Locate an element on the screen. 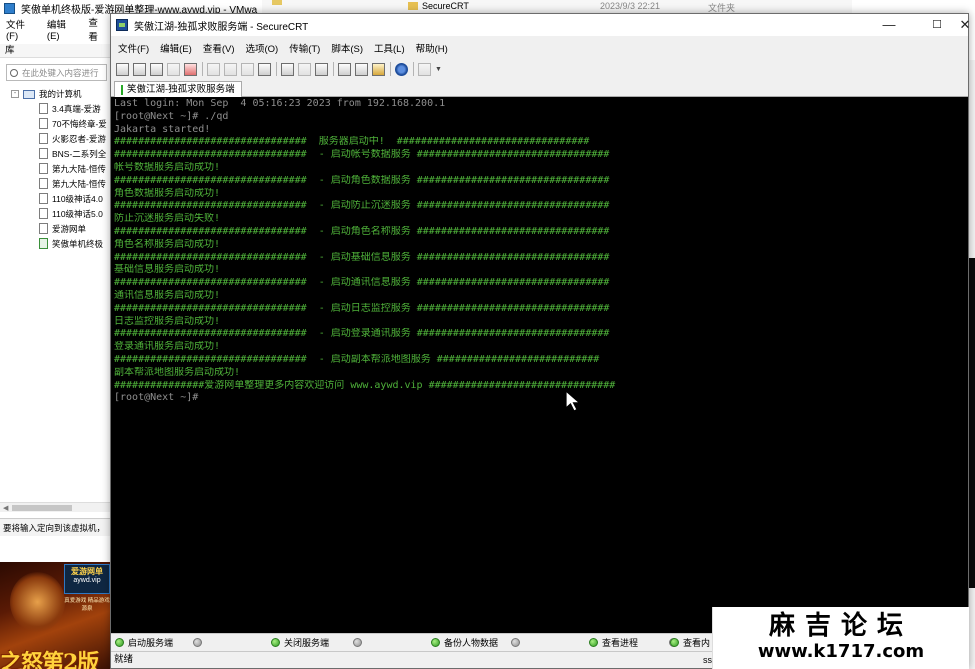  terminal-line: 通讯信息服务启动成功! is located at coordinates (167, 295).